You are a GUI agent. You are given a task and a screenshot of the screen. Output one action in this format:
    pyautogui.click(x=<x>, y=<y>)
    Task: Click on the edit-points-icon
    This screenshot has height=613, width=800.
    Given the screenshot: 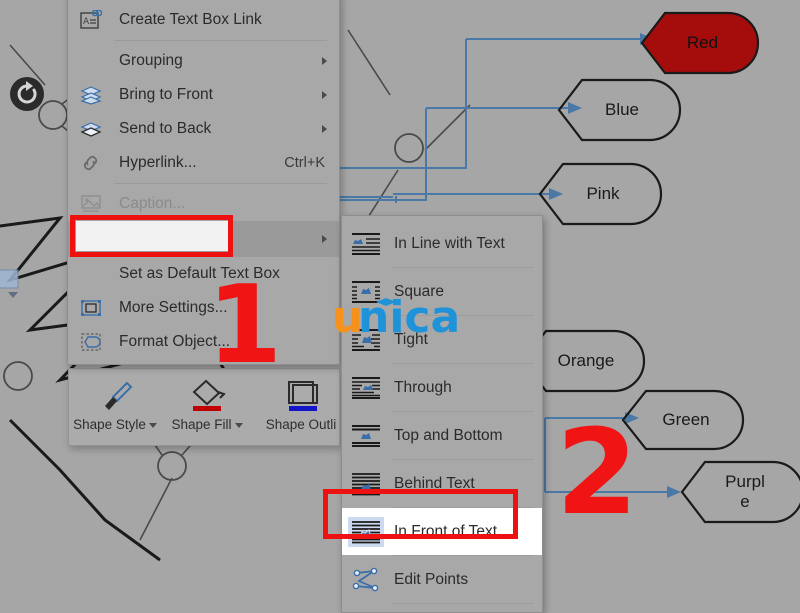 What is the action you would take?
    pyautogui.click(x=366, y=580)
    